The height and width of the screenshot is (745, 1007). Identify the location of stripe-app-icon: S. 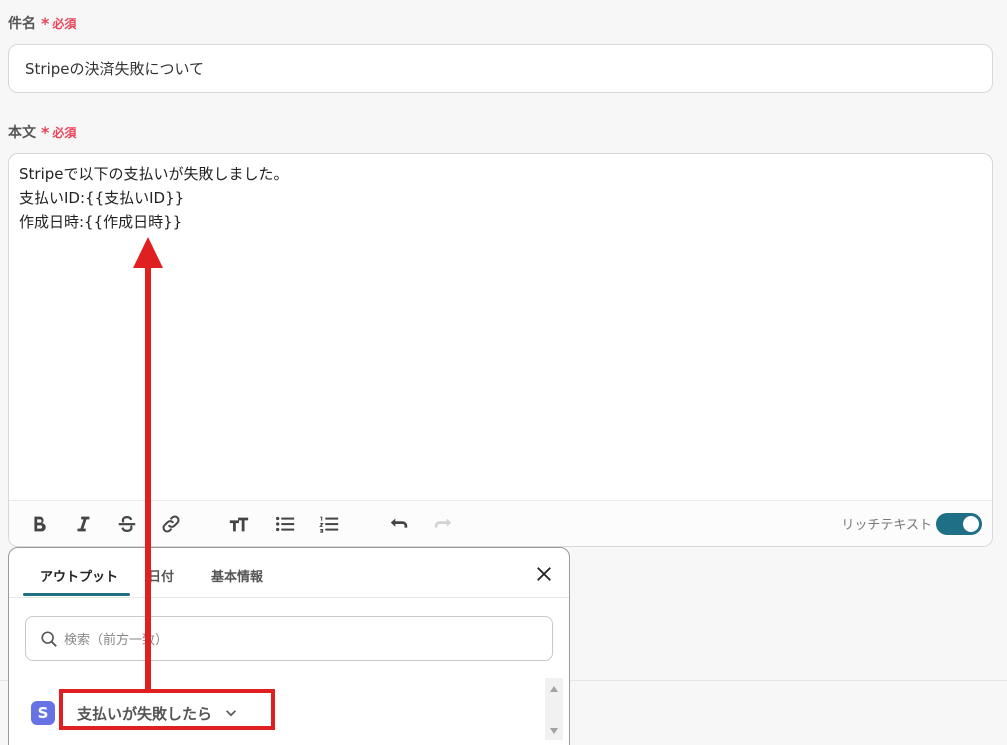
(43, 713).